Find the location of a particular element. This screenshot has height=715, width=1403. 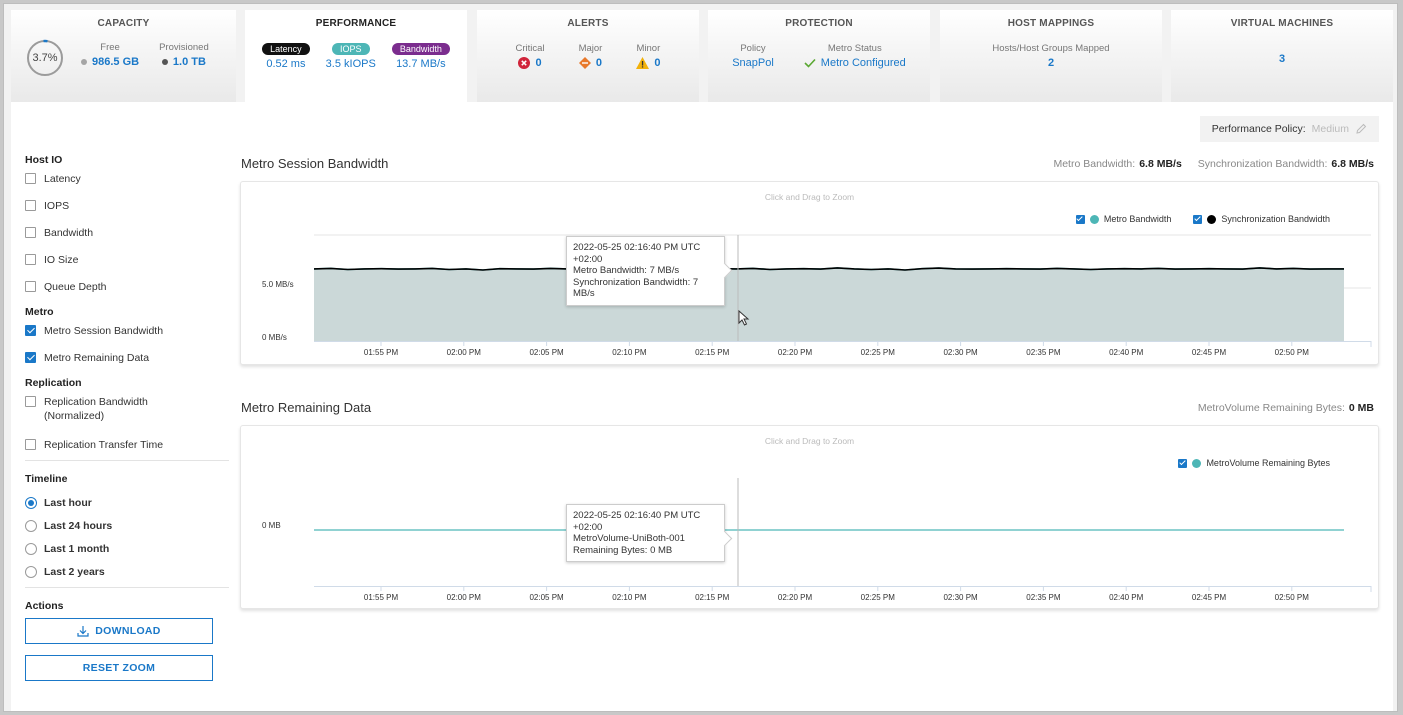

timeline-option: Last hour is located at coordinates (127, 502).